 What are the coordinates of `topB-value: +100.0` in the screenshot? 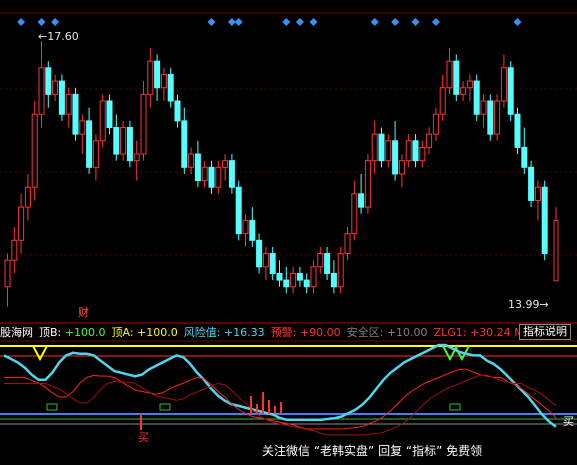 It's located at (85, 332).